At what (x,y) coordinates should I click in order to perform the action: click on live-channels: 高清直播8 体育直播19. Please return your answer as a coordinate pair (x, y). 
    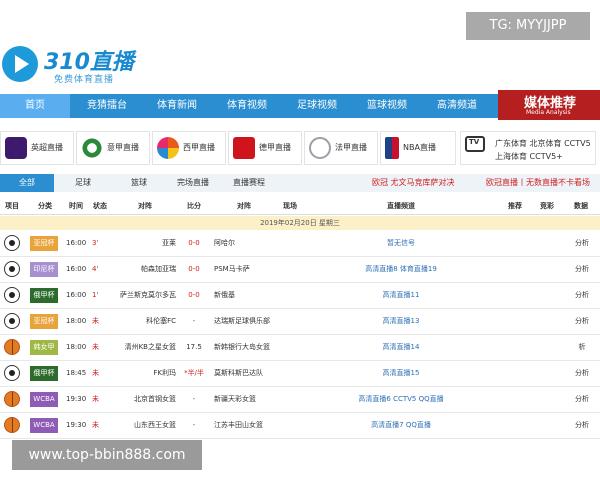
    Looking at the image, I should click on (401, 269).